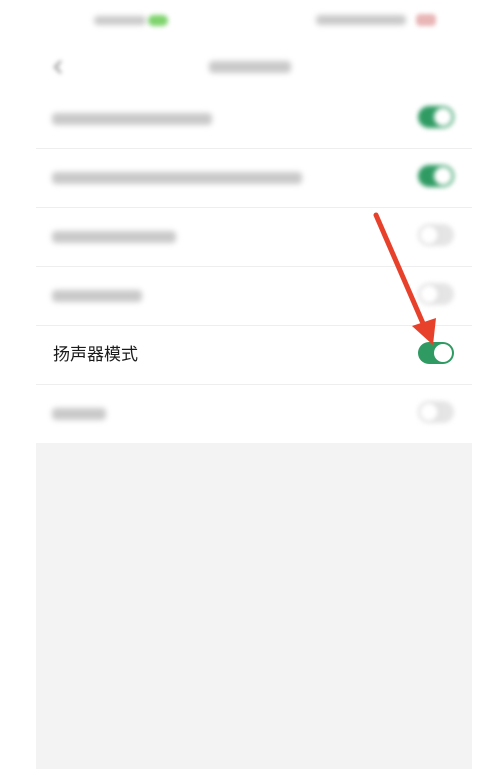  Describe the element at coordinates (59, 67) in the screenshot. I see `chevron-left-icon` at that location.